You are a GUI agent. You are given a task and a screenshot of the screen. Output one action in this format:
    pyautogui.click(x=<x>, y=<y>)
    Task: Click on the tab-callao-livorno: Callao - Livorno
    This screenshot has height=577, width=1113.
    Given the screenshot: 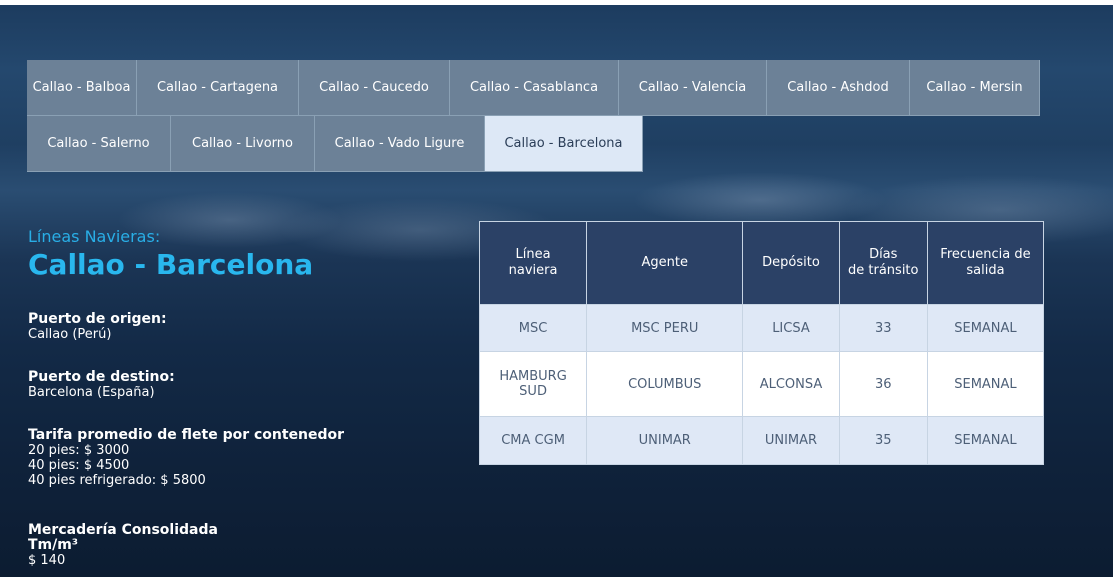 What is the action you would take?
    pyautogui.click(x=243, y=144)
    